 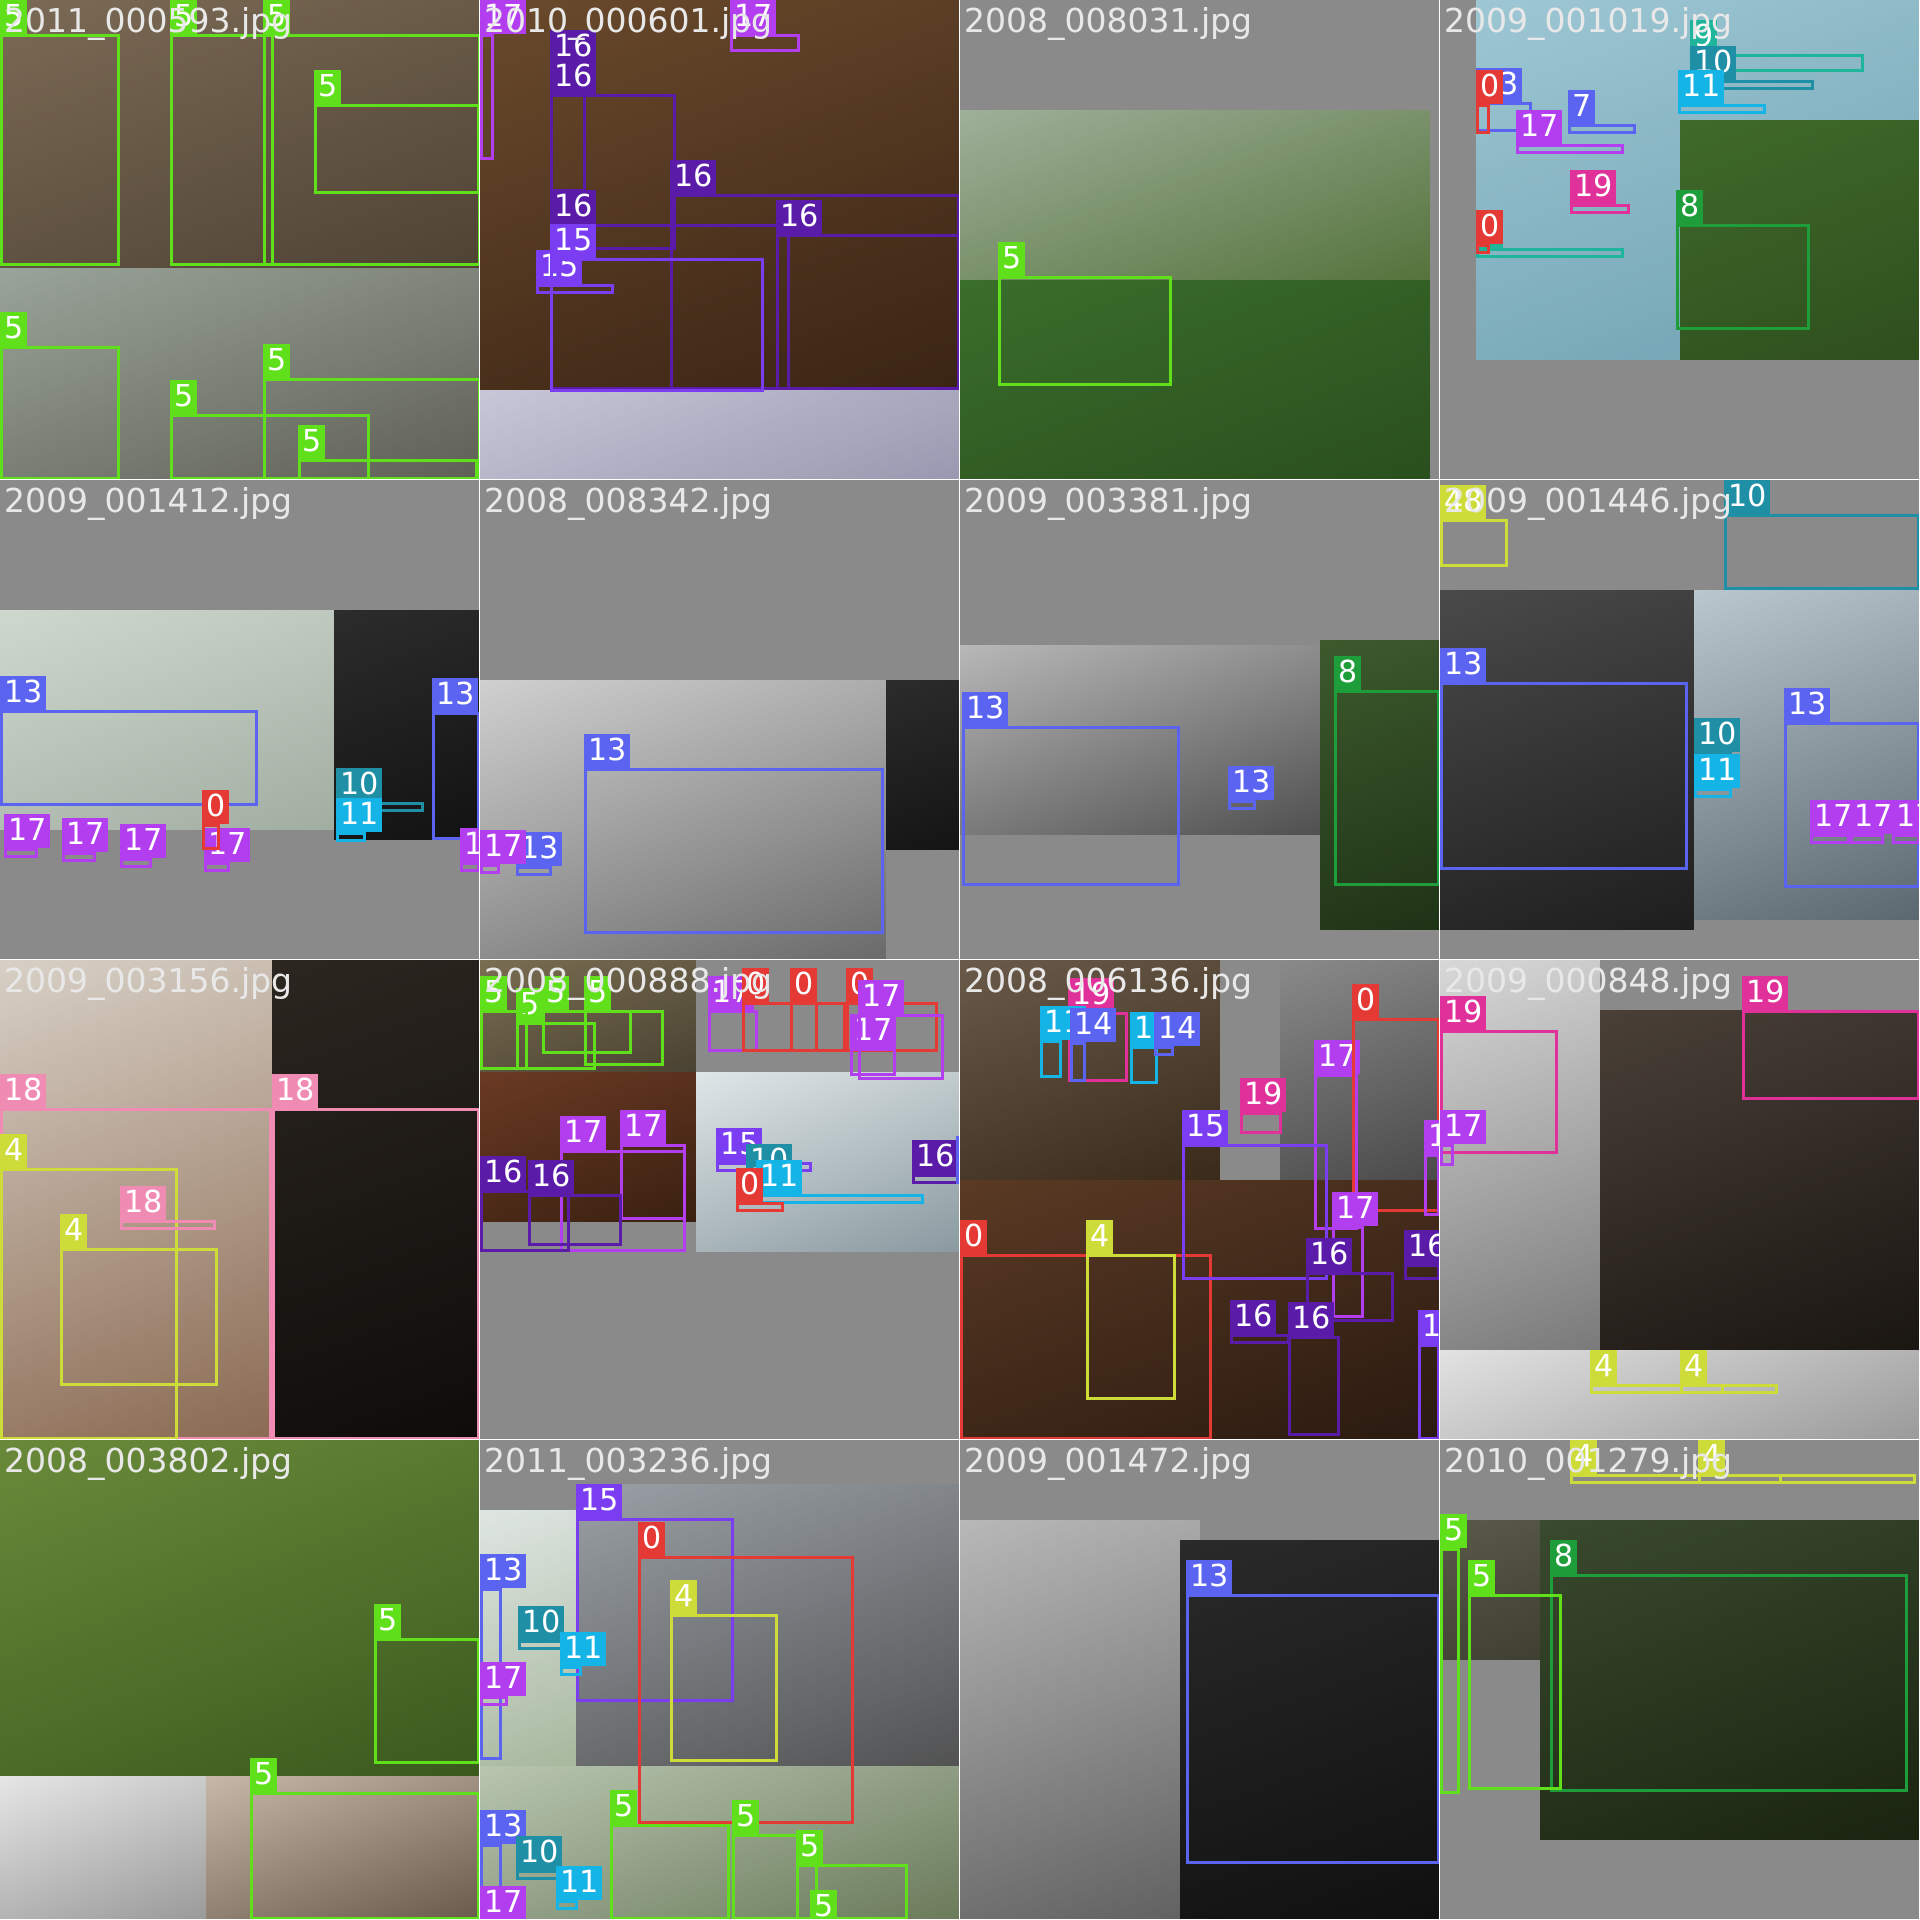 I want to click on mosaic-tile: 2009_001446.jpg481013131011171717, so click(x=1680, y=720).